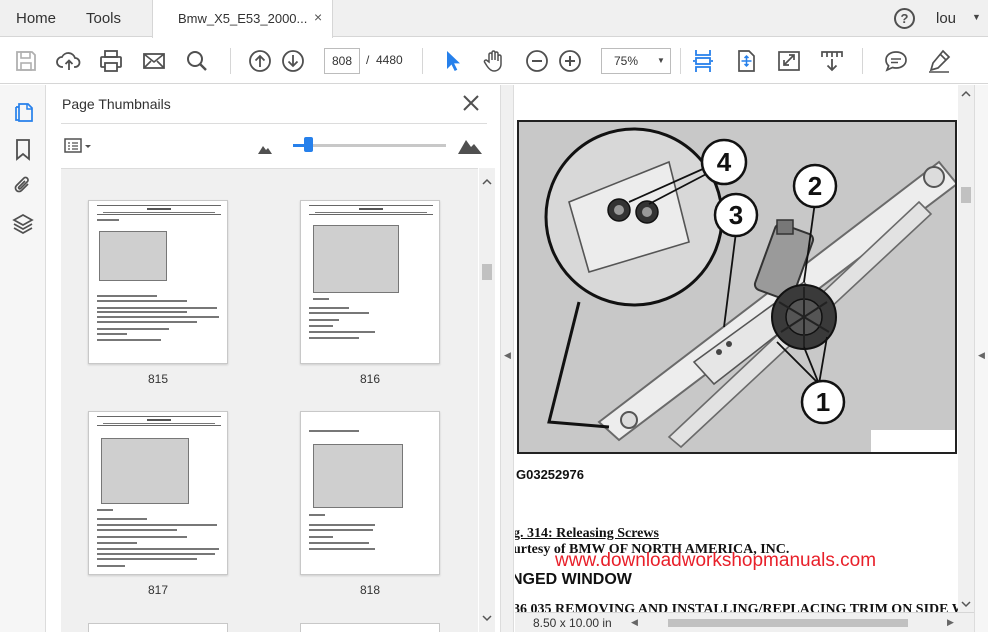  What do you see at coordinates (154, 61) in the screenshot?
I see `email-icon` at bounding box center [154, 61].